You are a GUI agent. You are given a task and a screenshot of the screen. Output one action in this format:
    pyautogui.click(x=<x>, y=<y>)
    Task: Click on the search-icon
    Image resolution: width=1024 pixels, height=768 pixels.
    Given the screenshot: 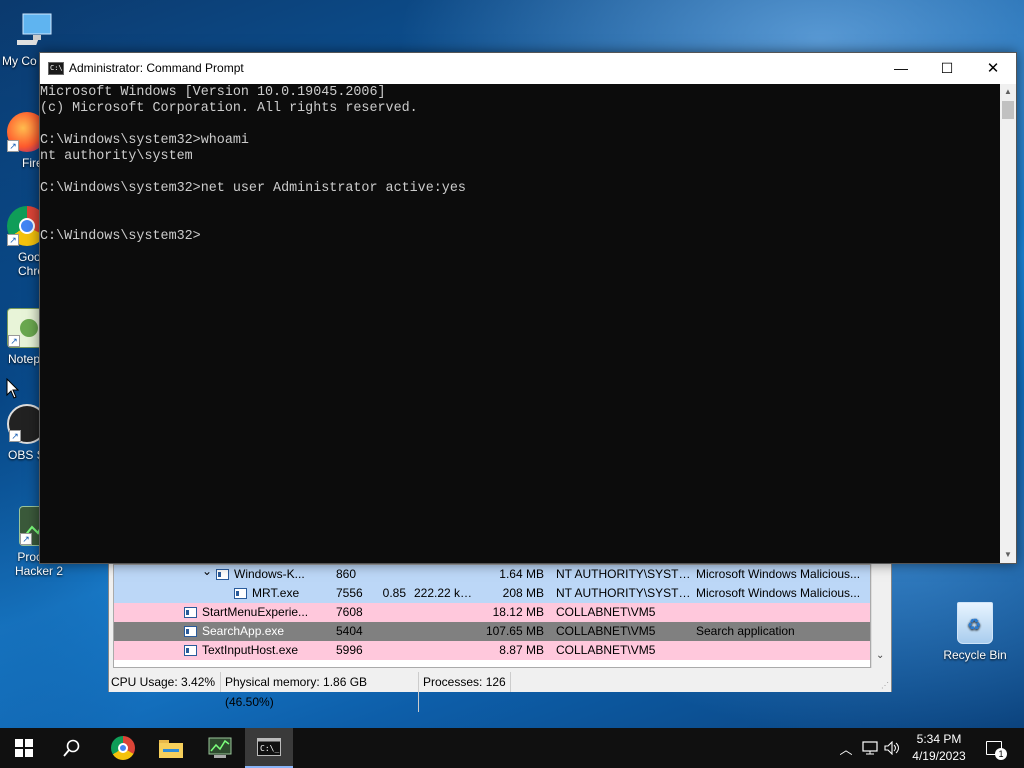 What is the action you would take?
    pyautogui.click(x=71, y=748)
    